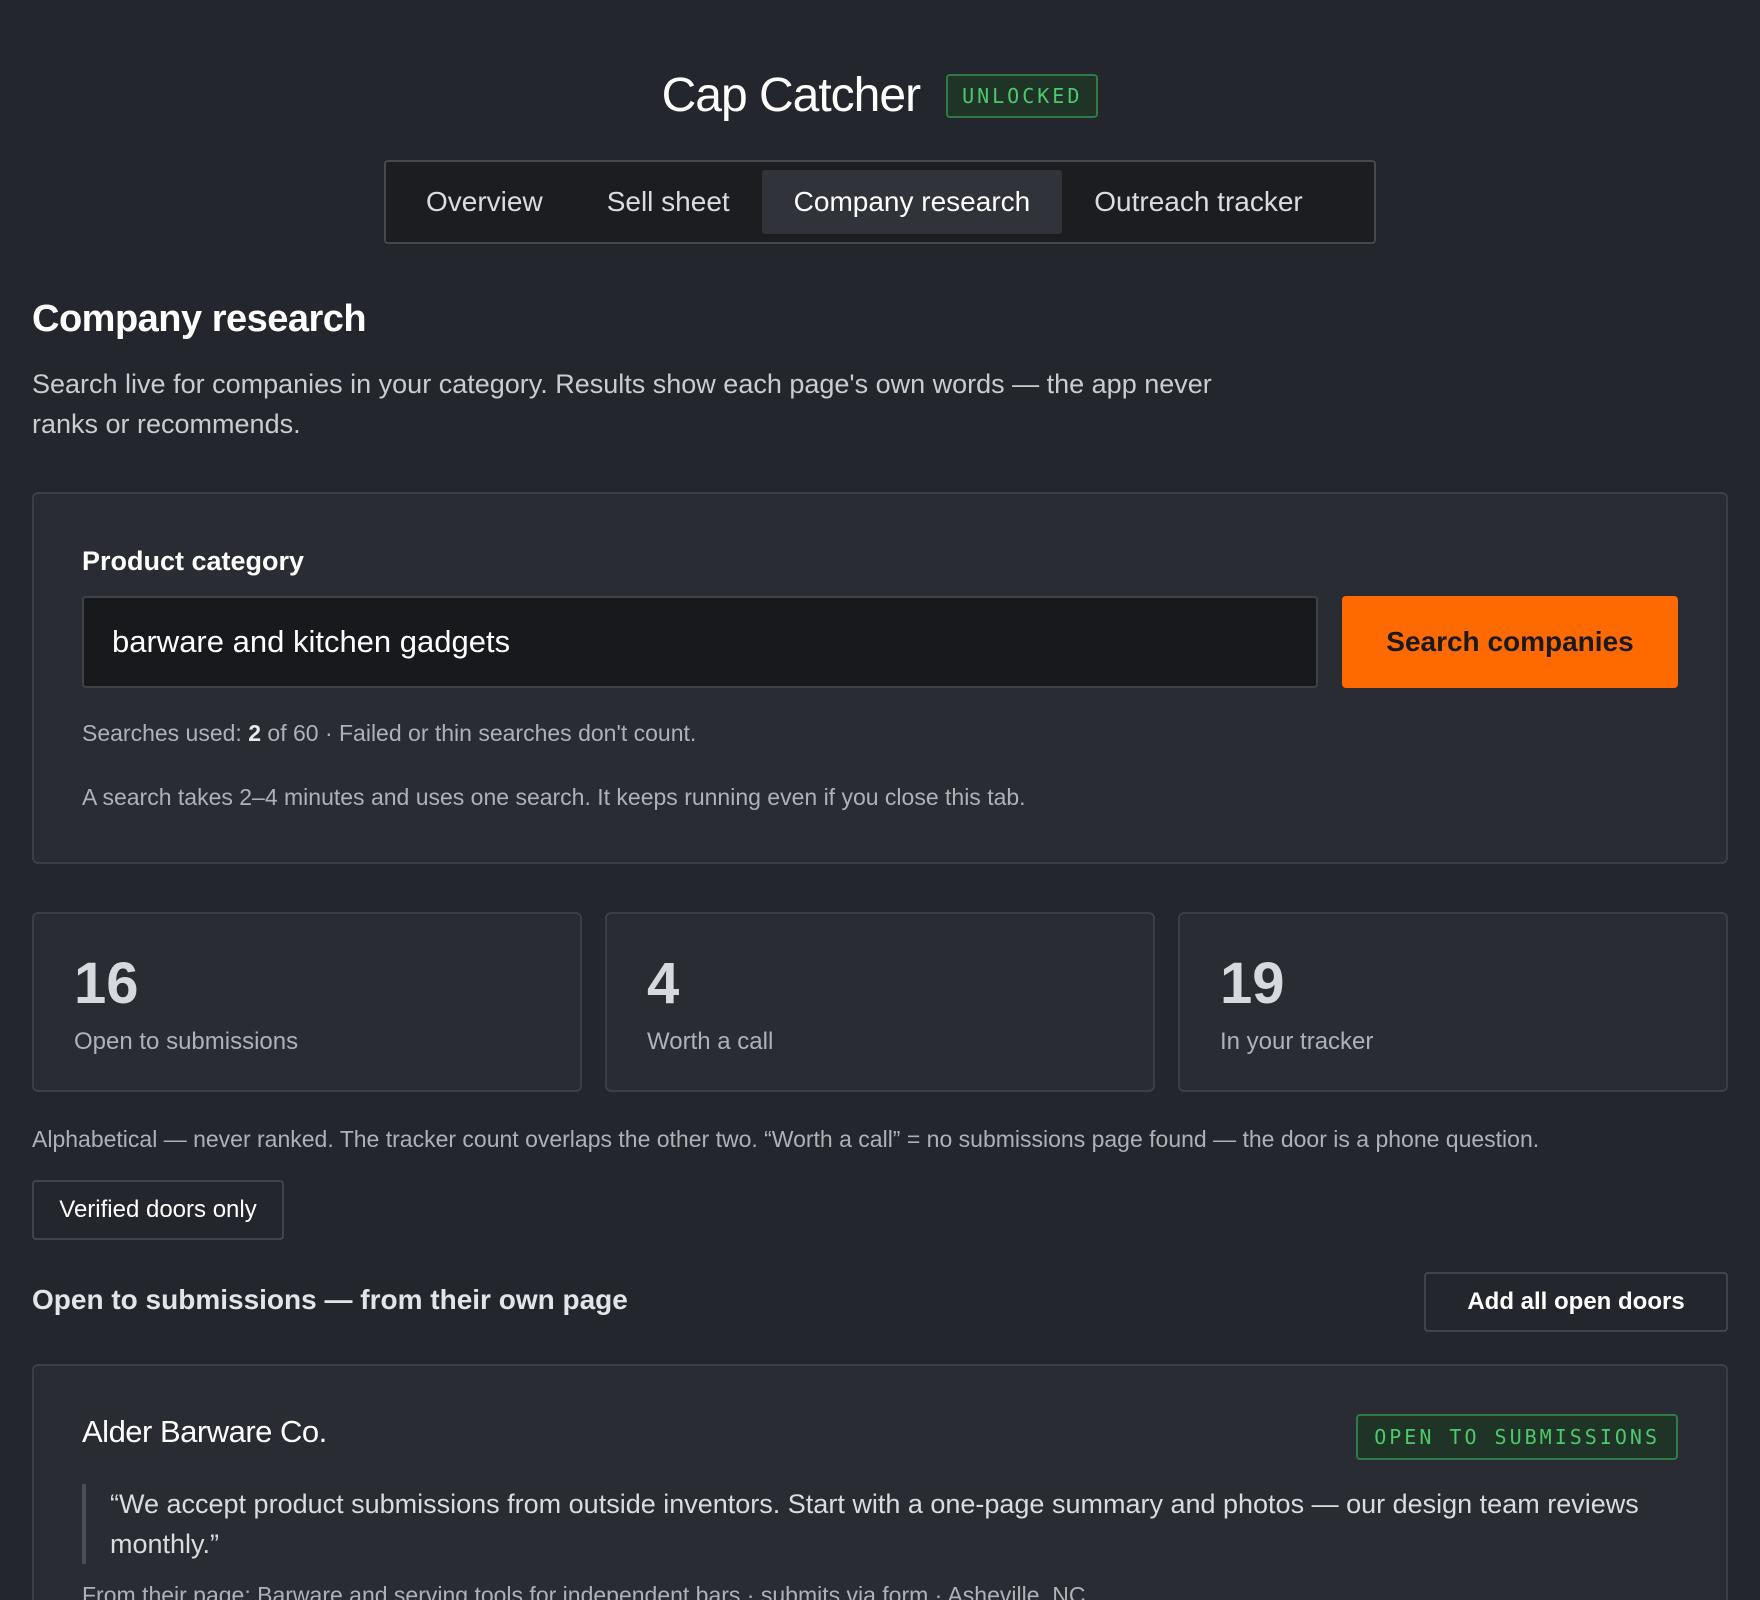  What do you see at coordinates (1576, 1302) in the screenshot?
I see `add-all-open-doors-button: Add all open doors` at bounding box center [1576, 1302].